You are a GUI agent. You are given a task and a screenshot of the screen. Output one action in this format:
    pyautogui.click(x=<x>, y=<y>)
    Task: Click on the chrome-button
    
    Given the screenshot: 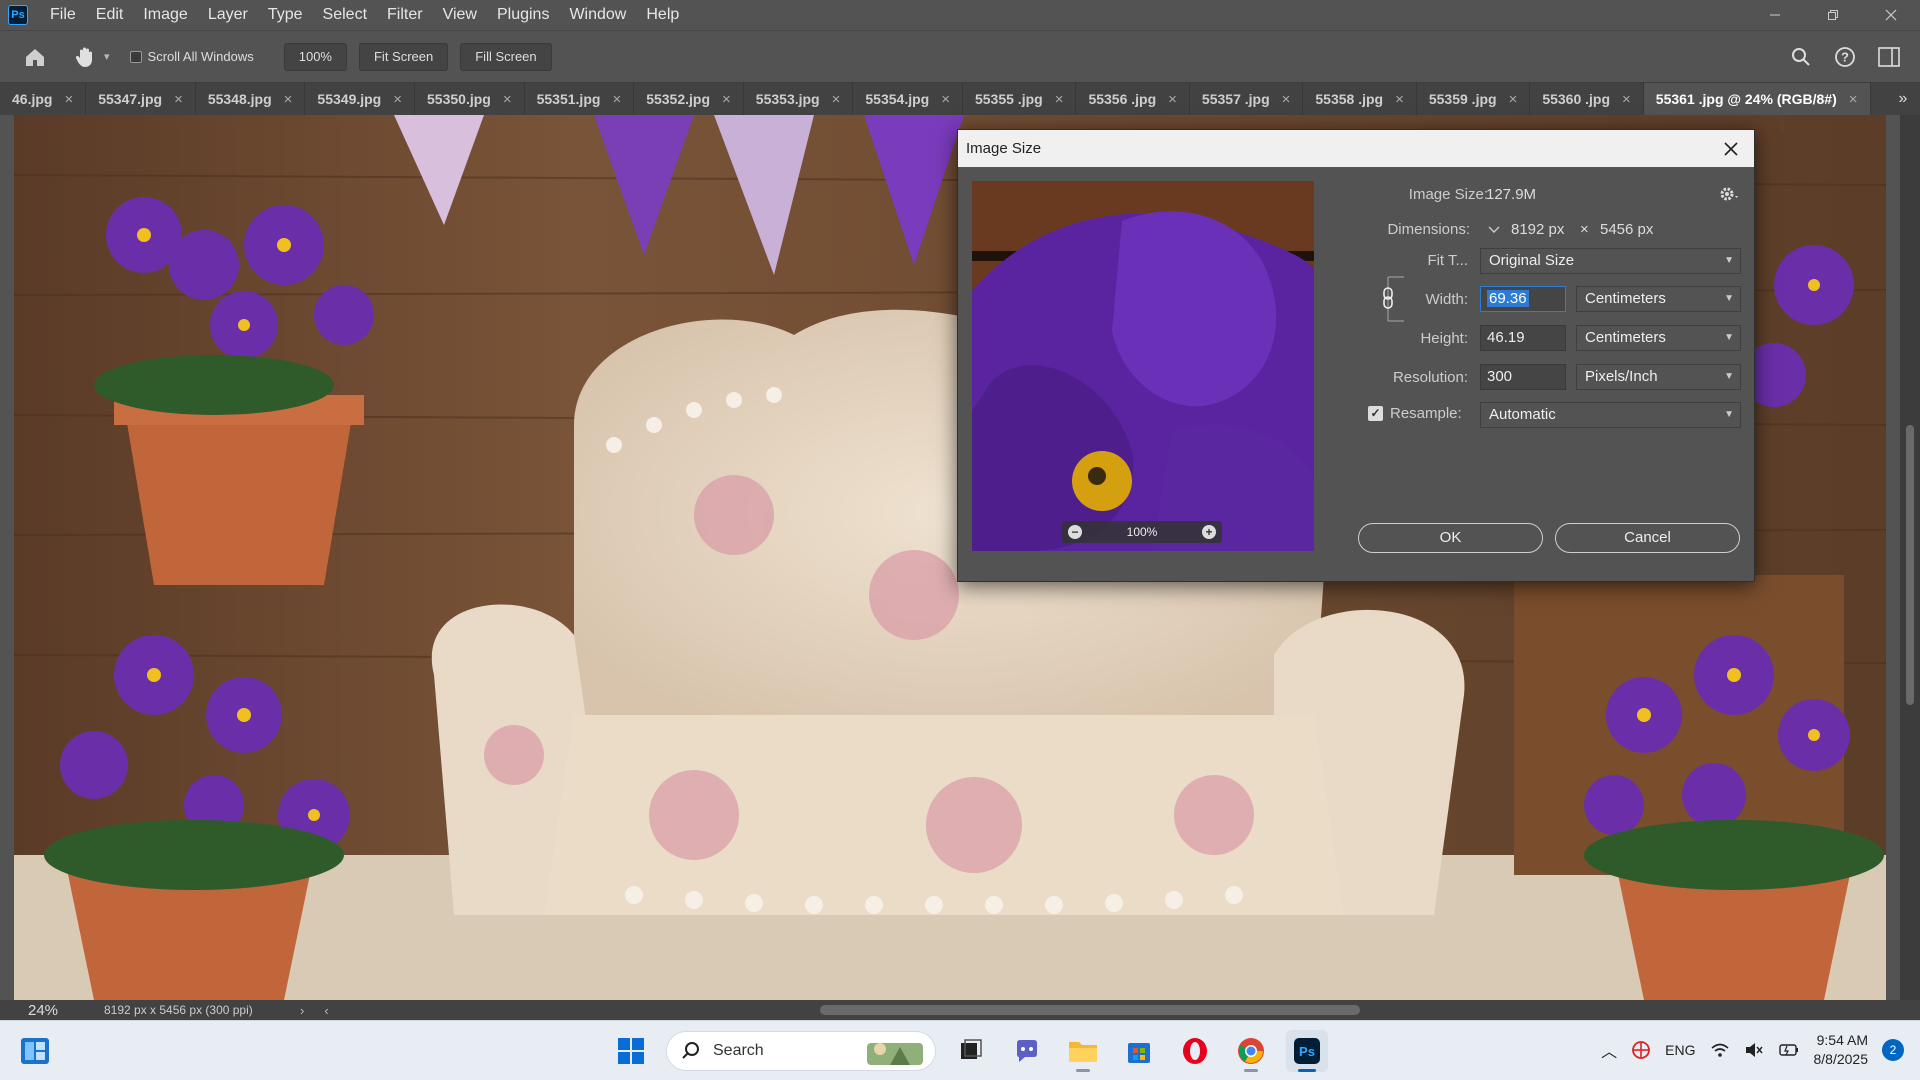 What is the action you would take?
    pyautogui.click(x=1251, y=1051)
    